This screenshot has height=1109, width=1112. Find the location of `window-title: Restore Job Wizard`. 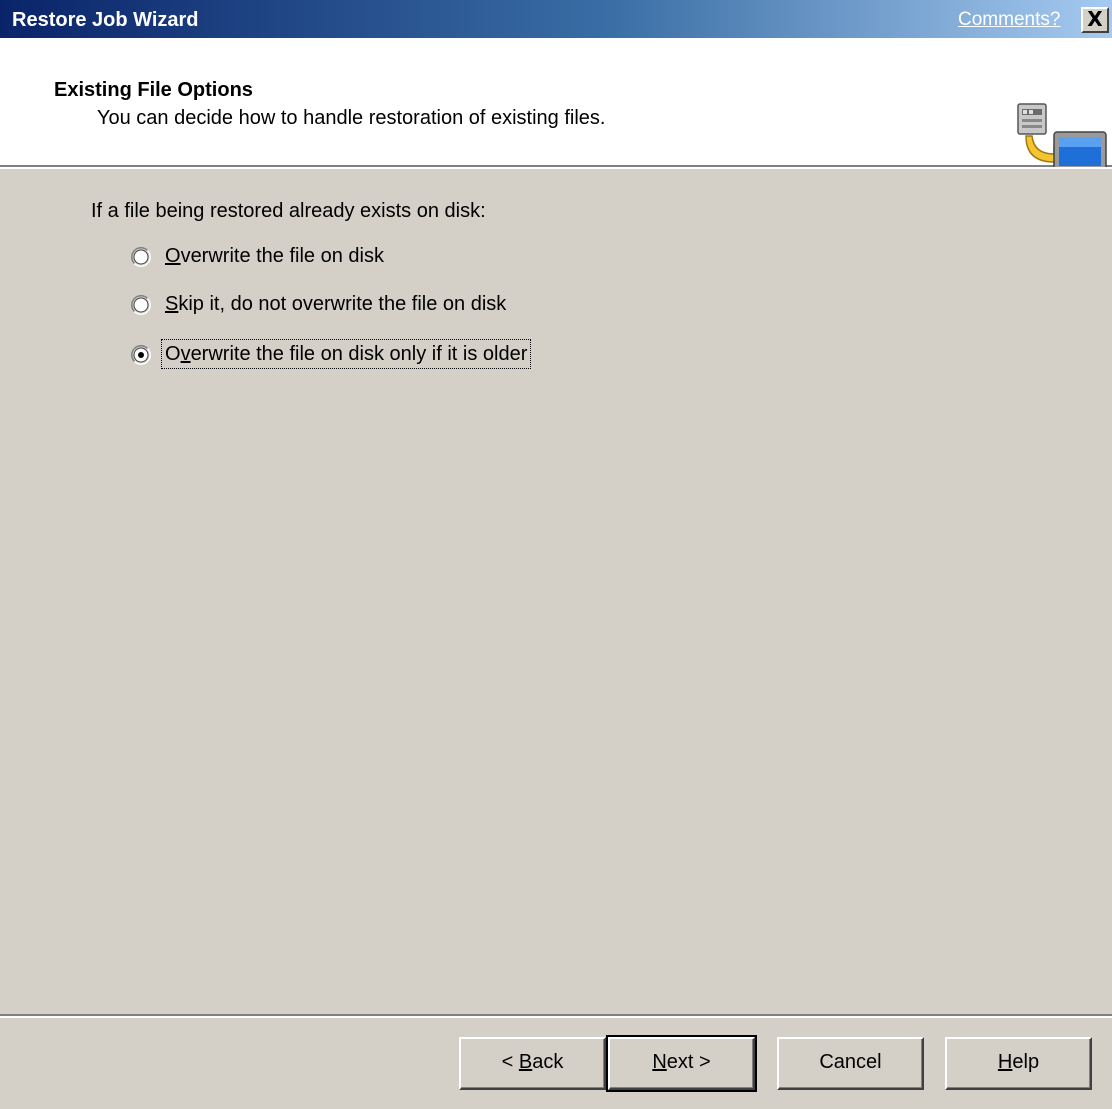

window-title: Restore Job Wizard is located at coordinates (105, 20).